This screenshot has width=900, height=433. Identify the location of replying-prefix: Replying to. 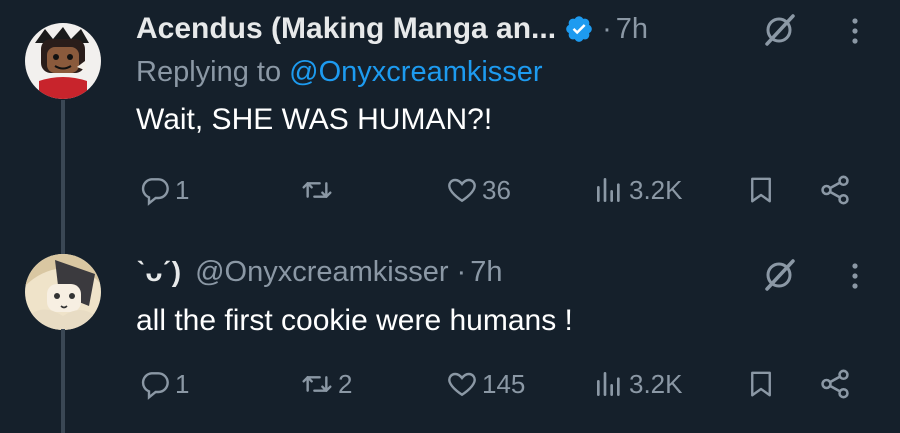
(209, 72).